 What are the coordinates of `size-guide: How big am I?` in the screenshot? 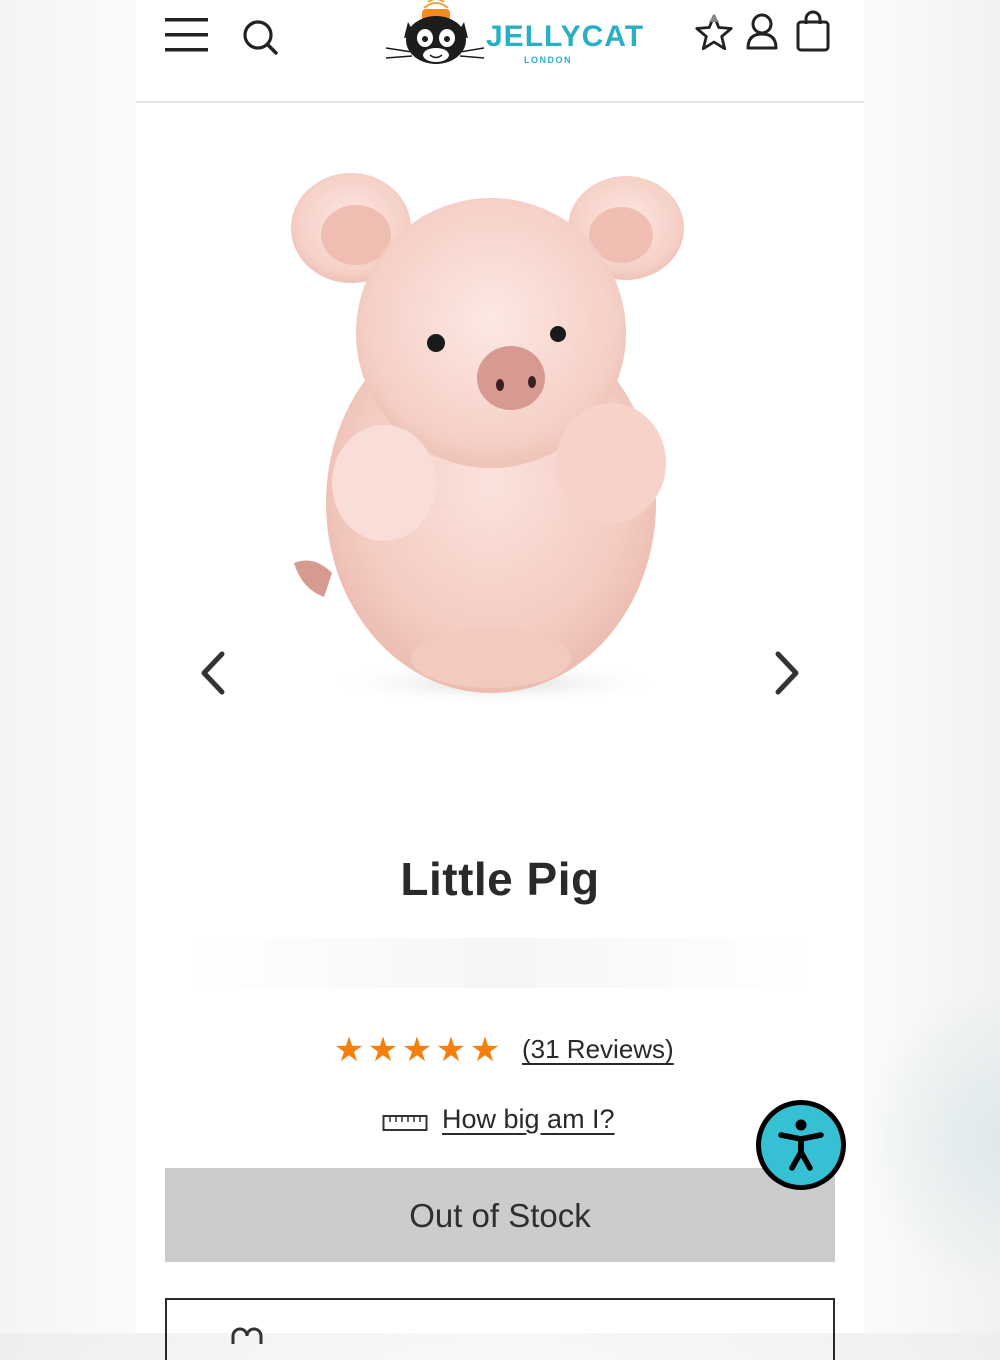 It's located at (500, 1120).